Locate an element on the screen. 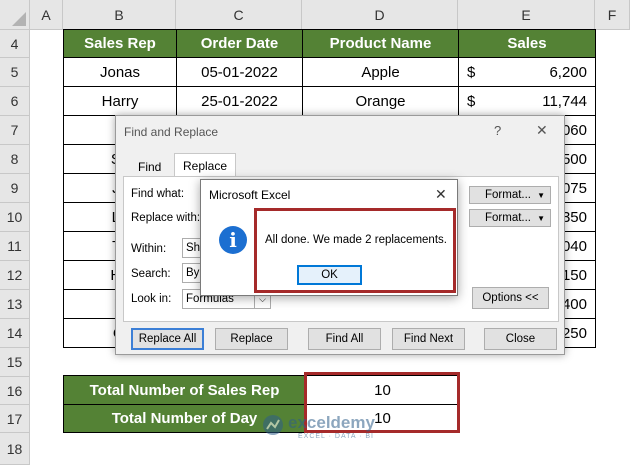 The height and width of the screenshot is (465, 630). cell-product: Orange is located at coordinates (381, 101).